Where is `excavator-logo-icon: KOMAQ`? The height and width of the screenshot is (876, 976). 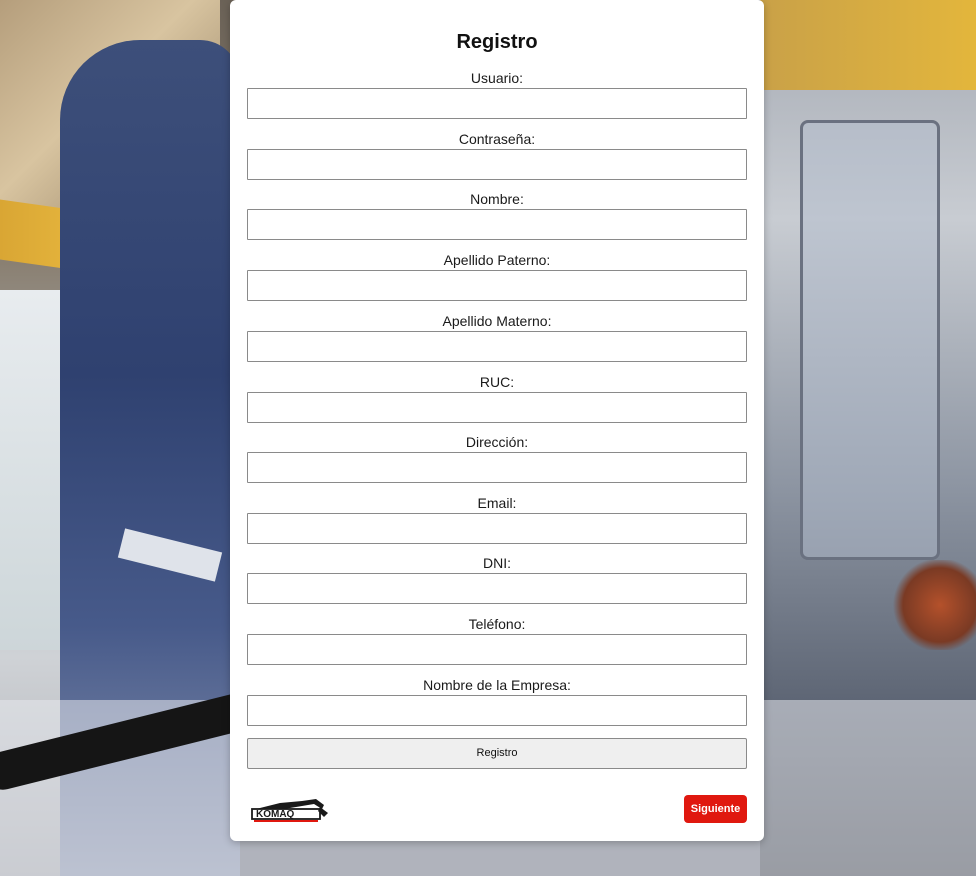
excavator-logo-icon: KOMAQ is located at coordinates (289, 810).